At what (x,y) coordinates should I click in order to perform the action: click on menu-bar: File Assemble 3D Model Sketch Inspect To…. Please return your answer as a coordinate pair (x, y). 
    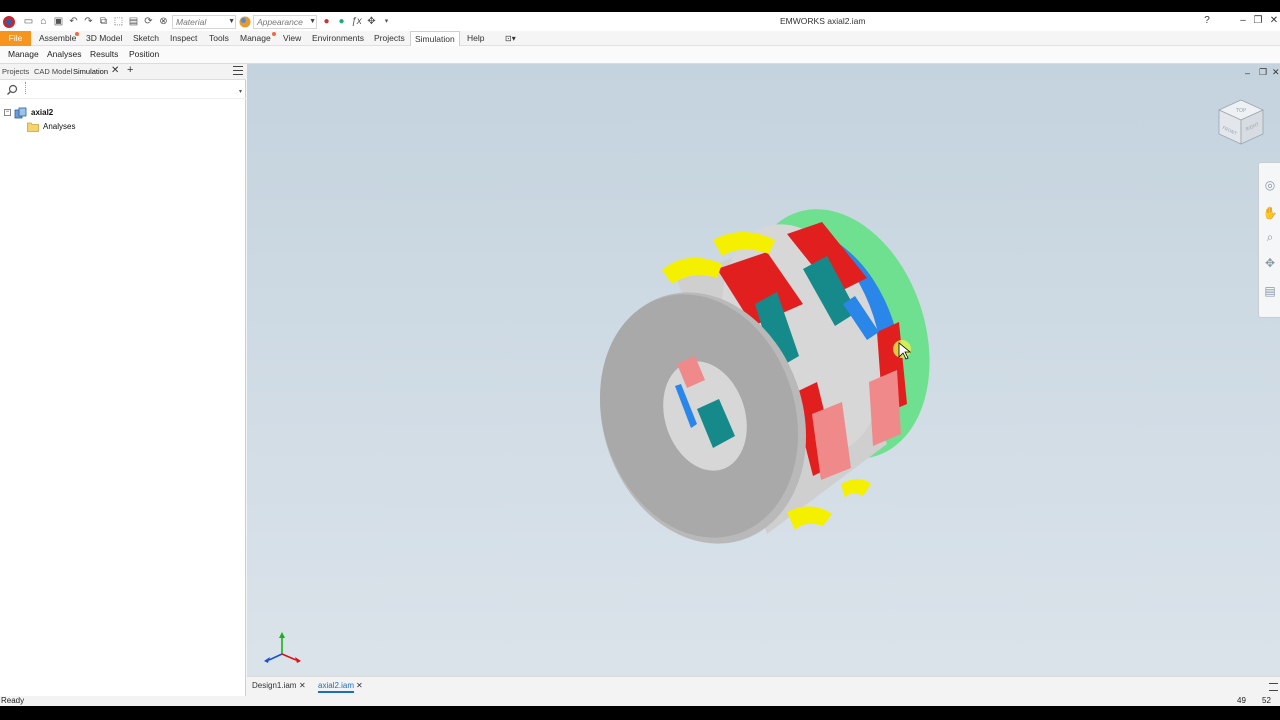
    Looking at the image, I should click on (640, 38).